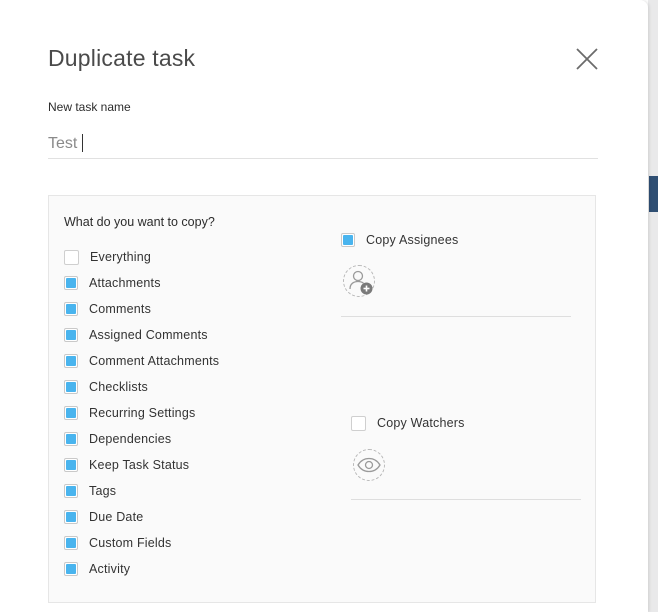 This screenshot has width=658, height=612. I want to click on everything-checkbox, so click(71, 257).